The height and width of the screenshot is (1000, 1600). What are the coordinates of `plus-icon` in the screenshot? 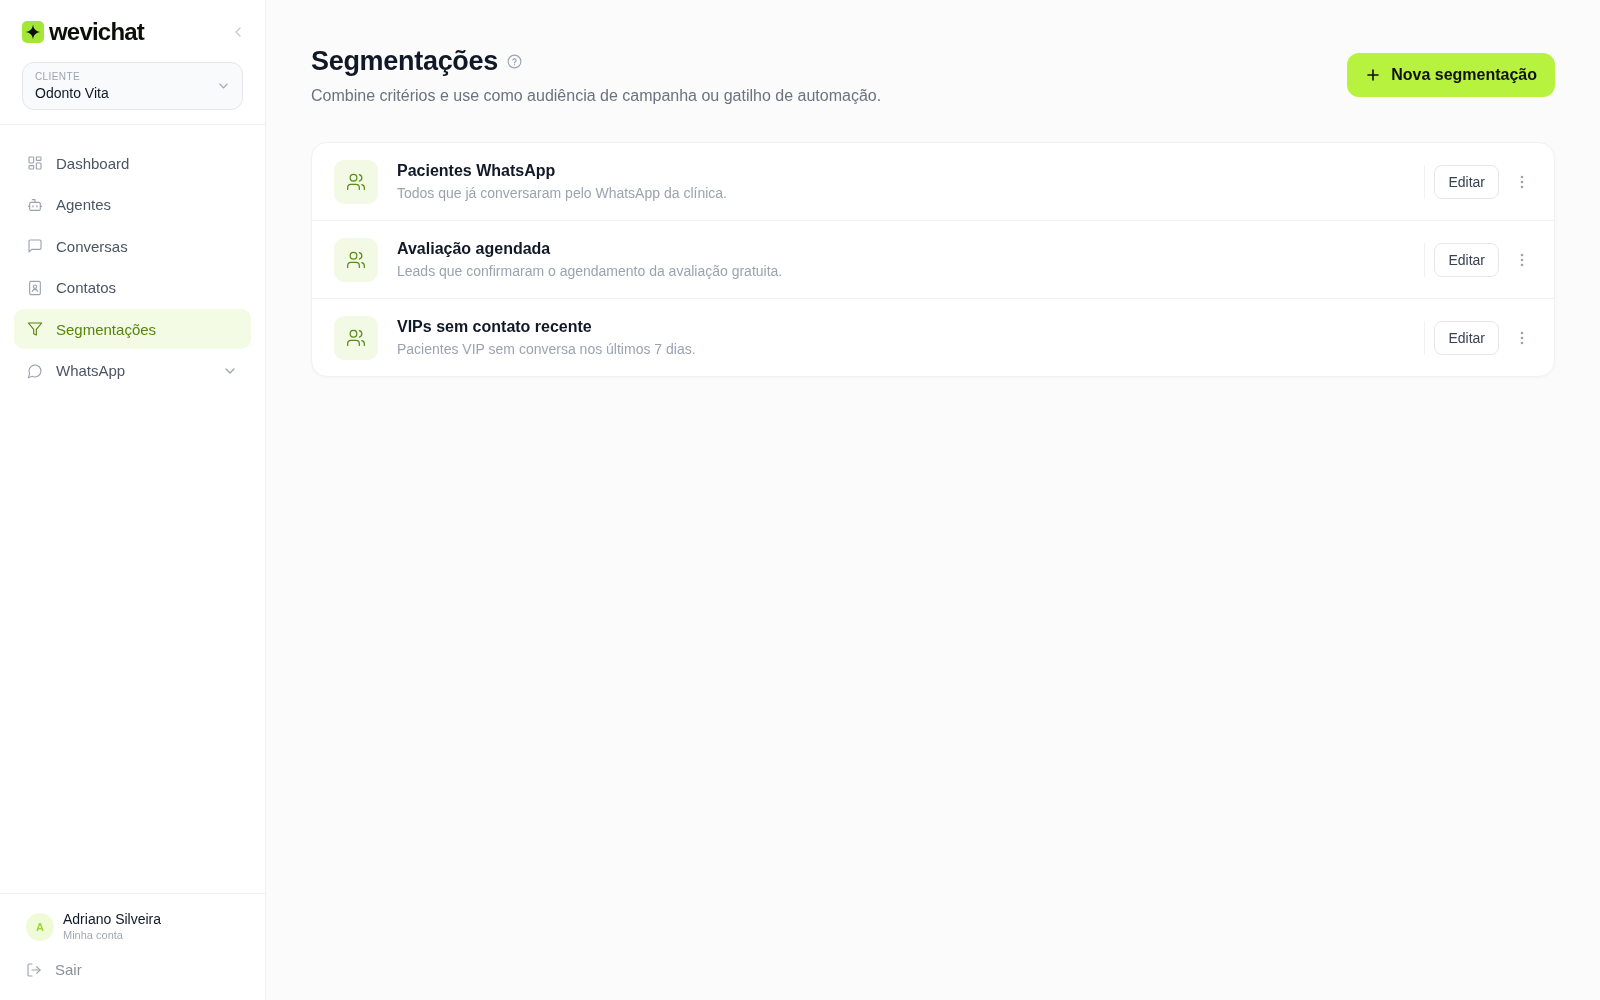 It's located at (1373, 75).